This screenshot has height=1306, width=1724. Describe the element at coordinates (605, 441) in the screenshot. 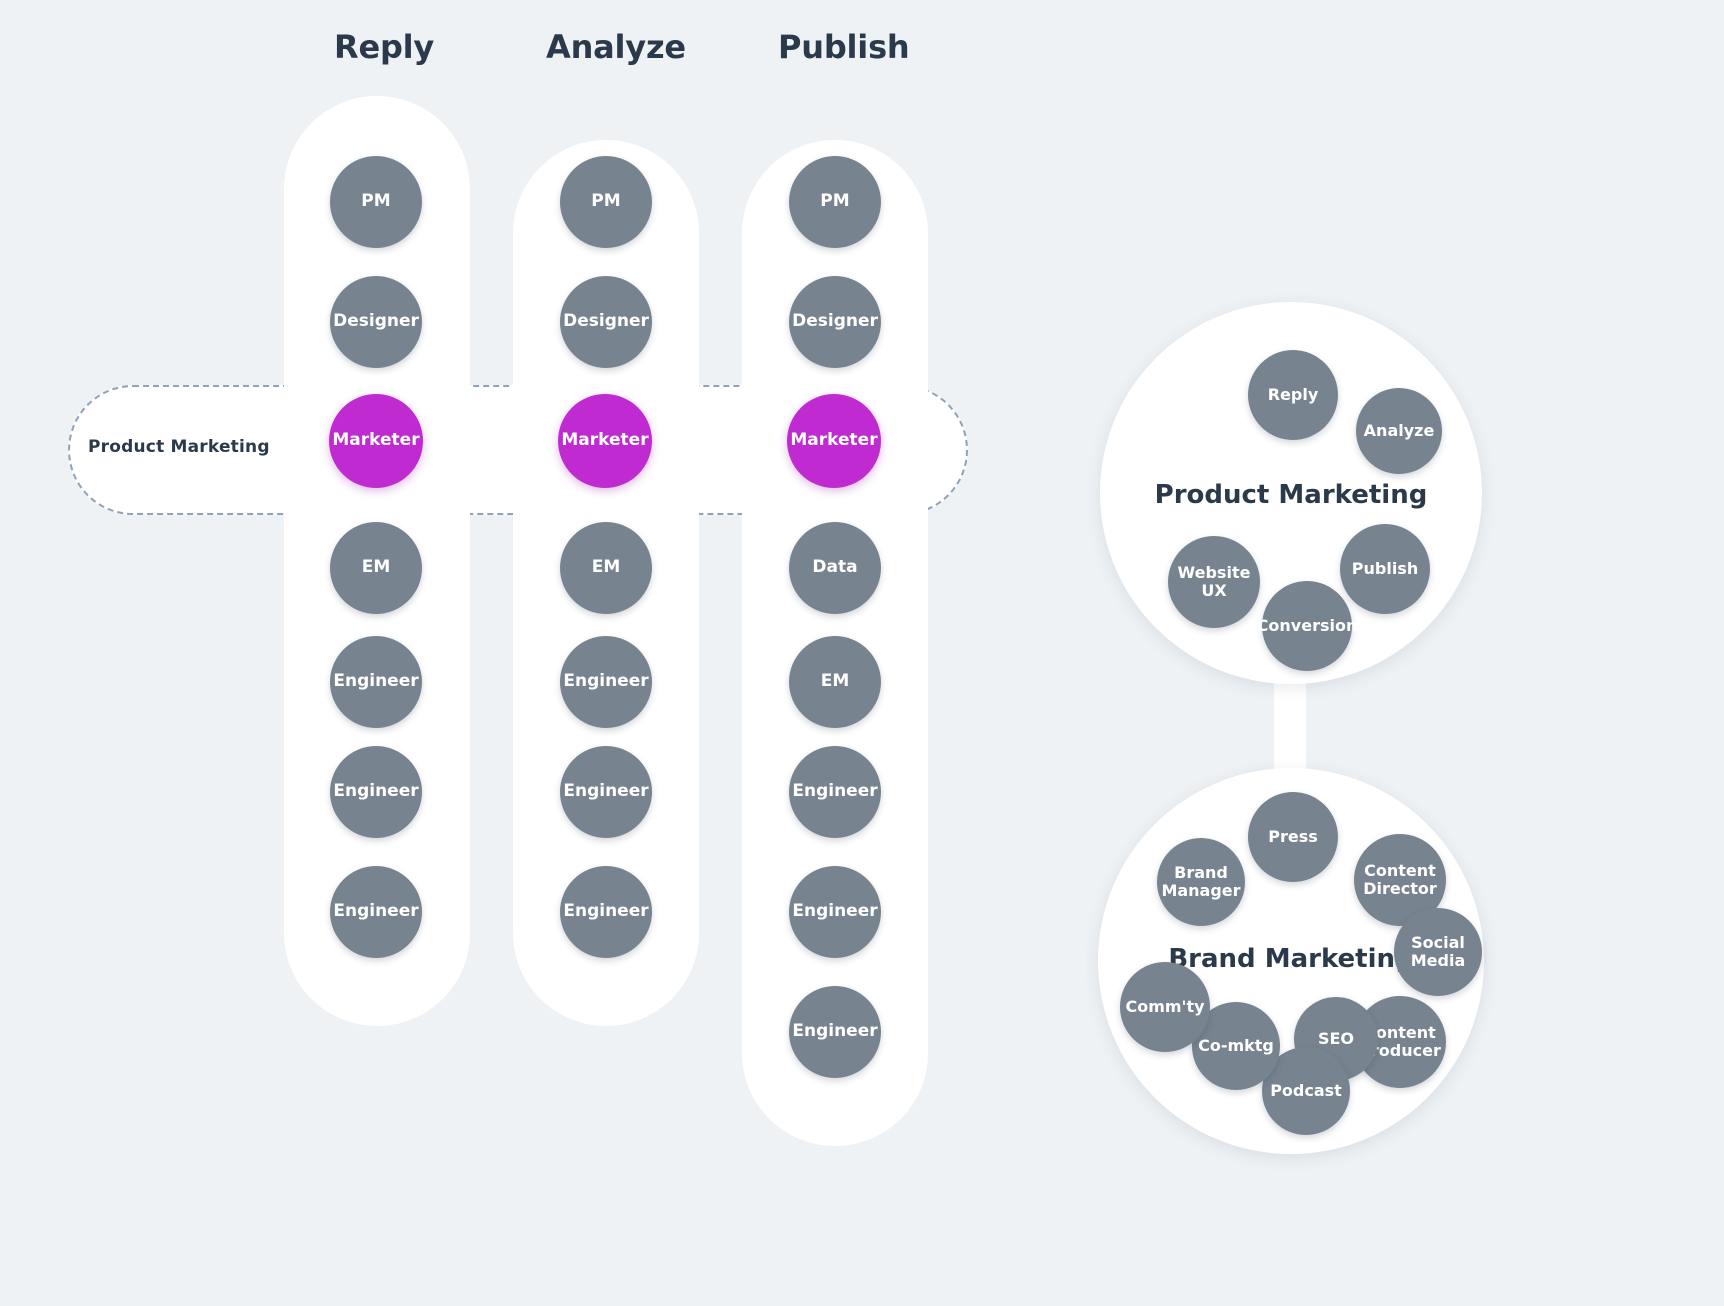

I see `node-analyze-marketer: Marketer` at that location.